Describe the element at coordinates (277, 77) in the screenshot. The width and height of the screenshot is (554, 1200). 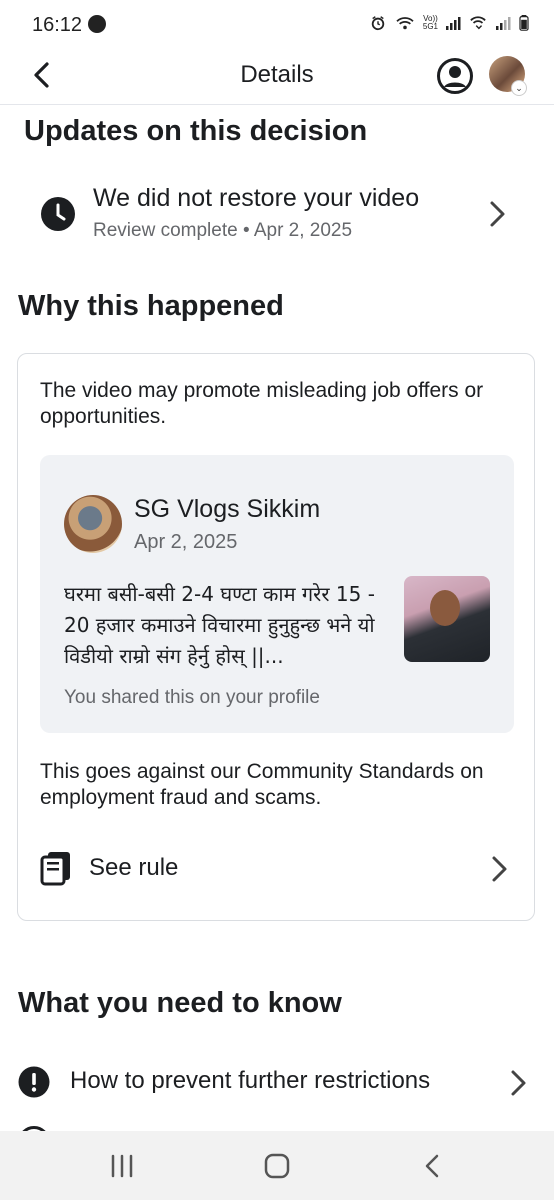
I see `app-header: Details ⌄` at that location.